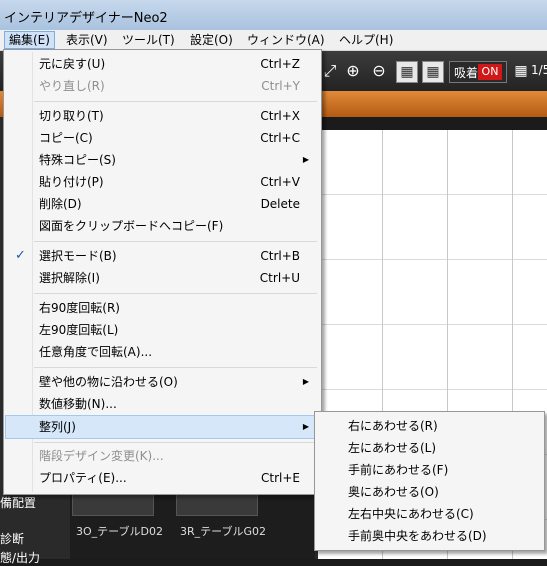 The image size is (547, 566). Describe the element at coordinates (539, 70) in the screenshot. I see `page-number: 1/5` at that location.